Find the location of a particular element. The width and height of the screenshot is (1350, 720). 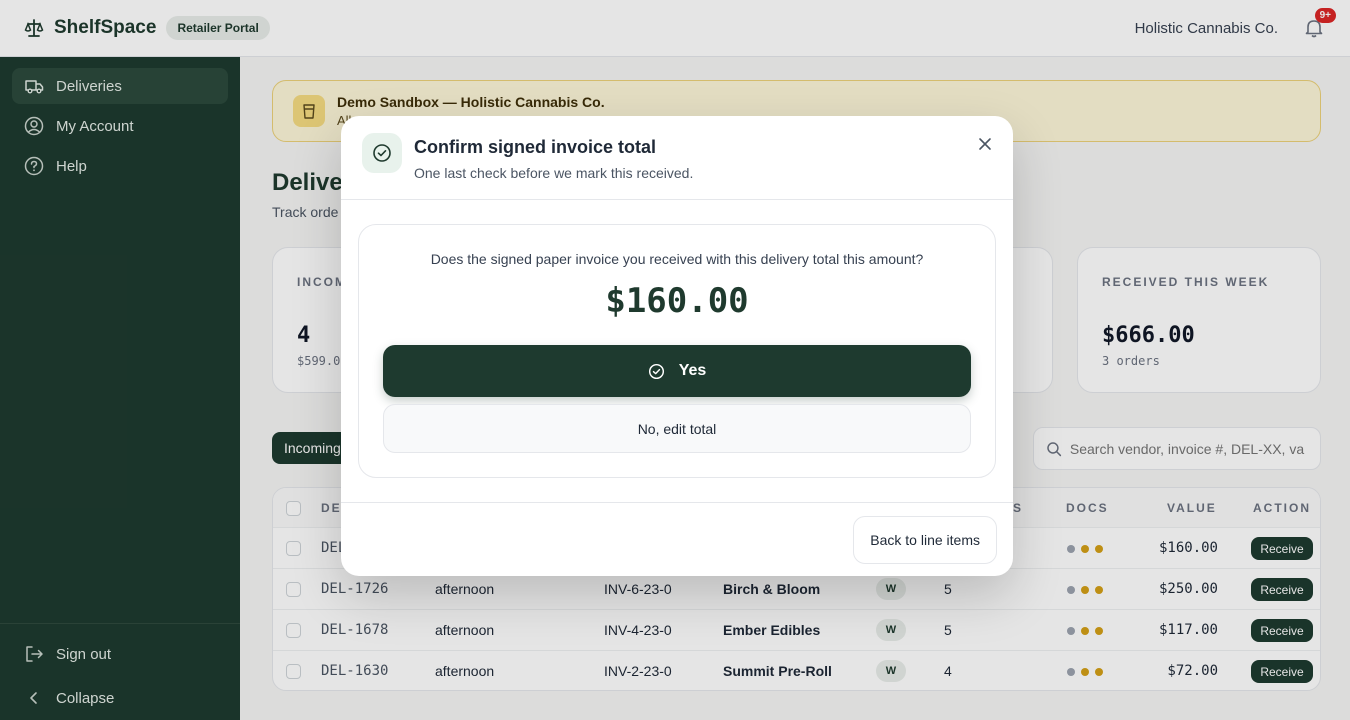

no-edit-total-button: No, edit total is located at coordinates (677, 428).